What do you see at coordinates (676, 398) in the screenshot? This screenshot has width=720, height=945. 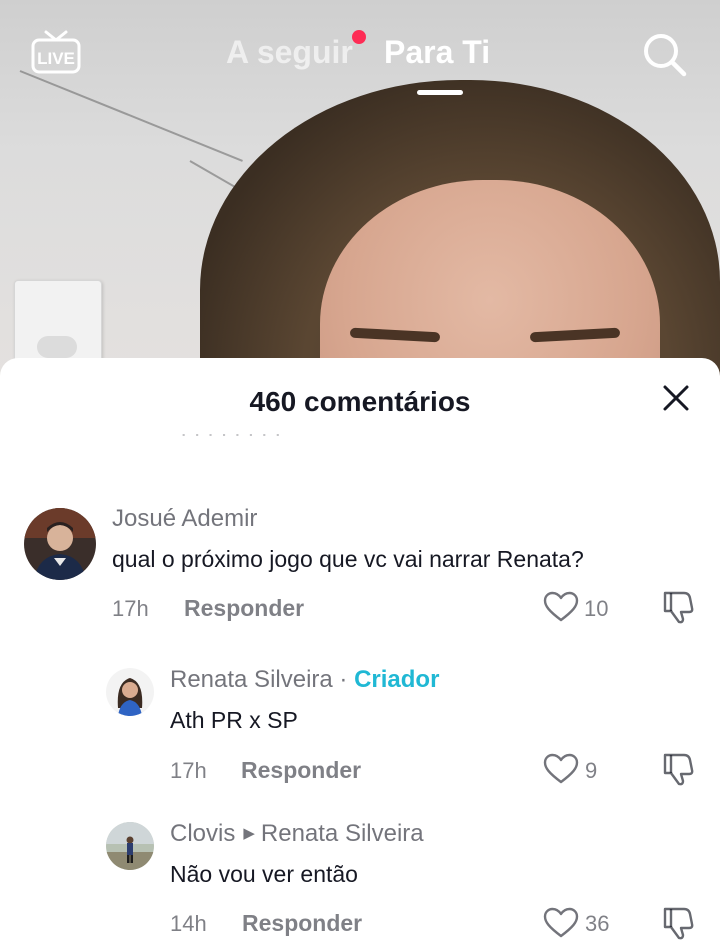 I see `close-icon` at bounding box center [676, 398].